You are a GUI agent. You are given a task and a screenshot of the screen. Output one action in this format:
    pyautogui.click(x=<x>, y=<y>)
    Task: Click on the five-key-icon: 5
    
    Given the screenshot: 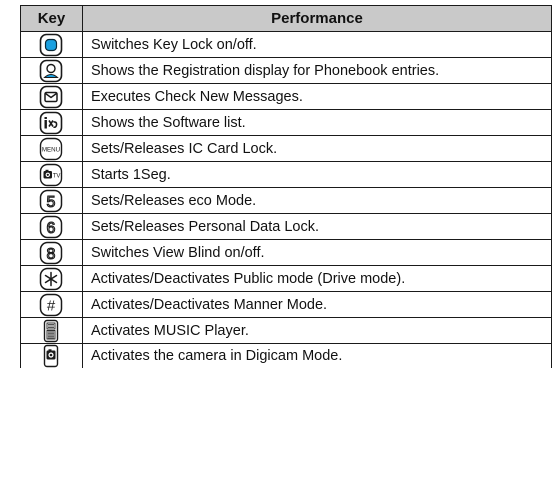 What is the action you would take?
    pyautogui.click(x=51, y=201)
    